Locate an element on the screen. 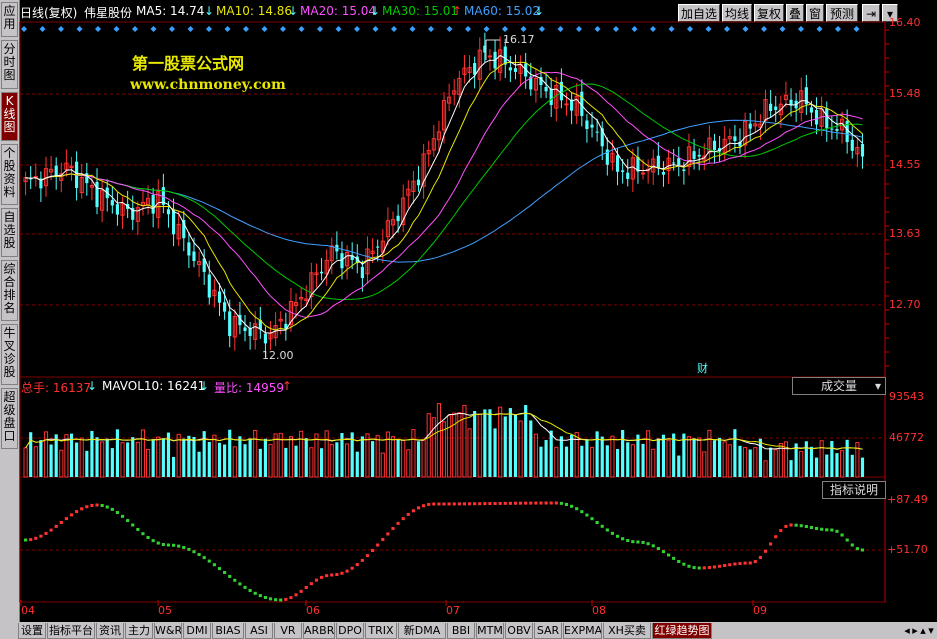 This screenshot has height=639, width=937. indicator-tab-15: OBV is located at coordinates (519, 631).